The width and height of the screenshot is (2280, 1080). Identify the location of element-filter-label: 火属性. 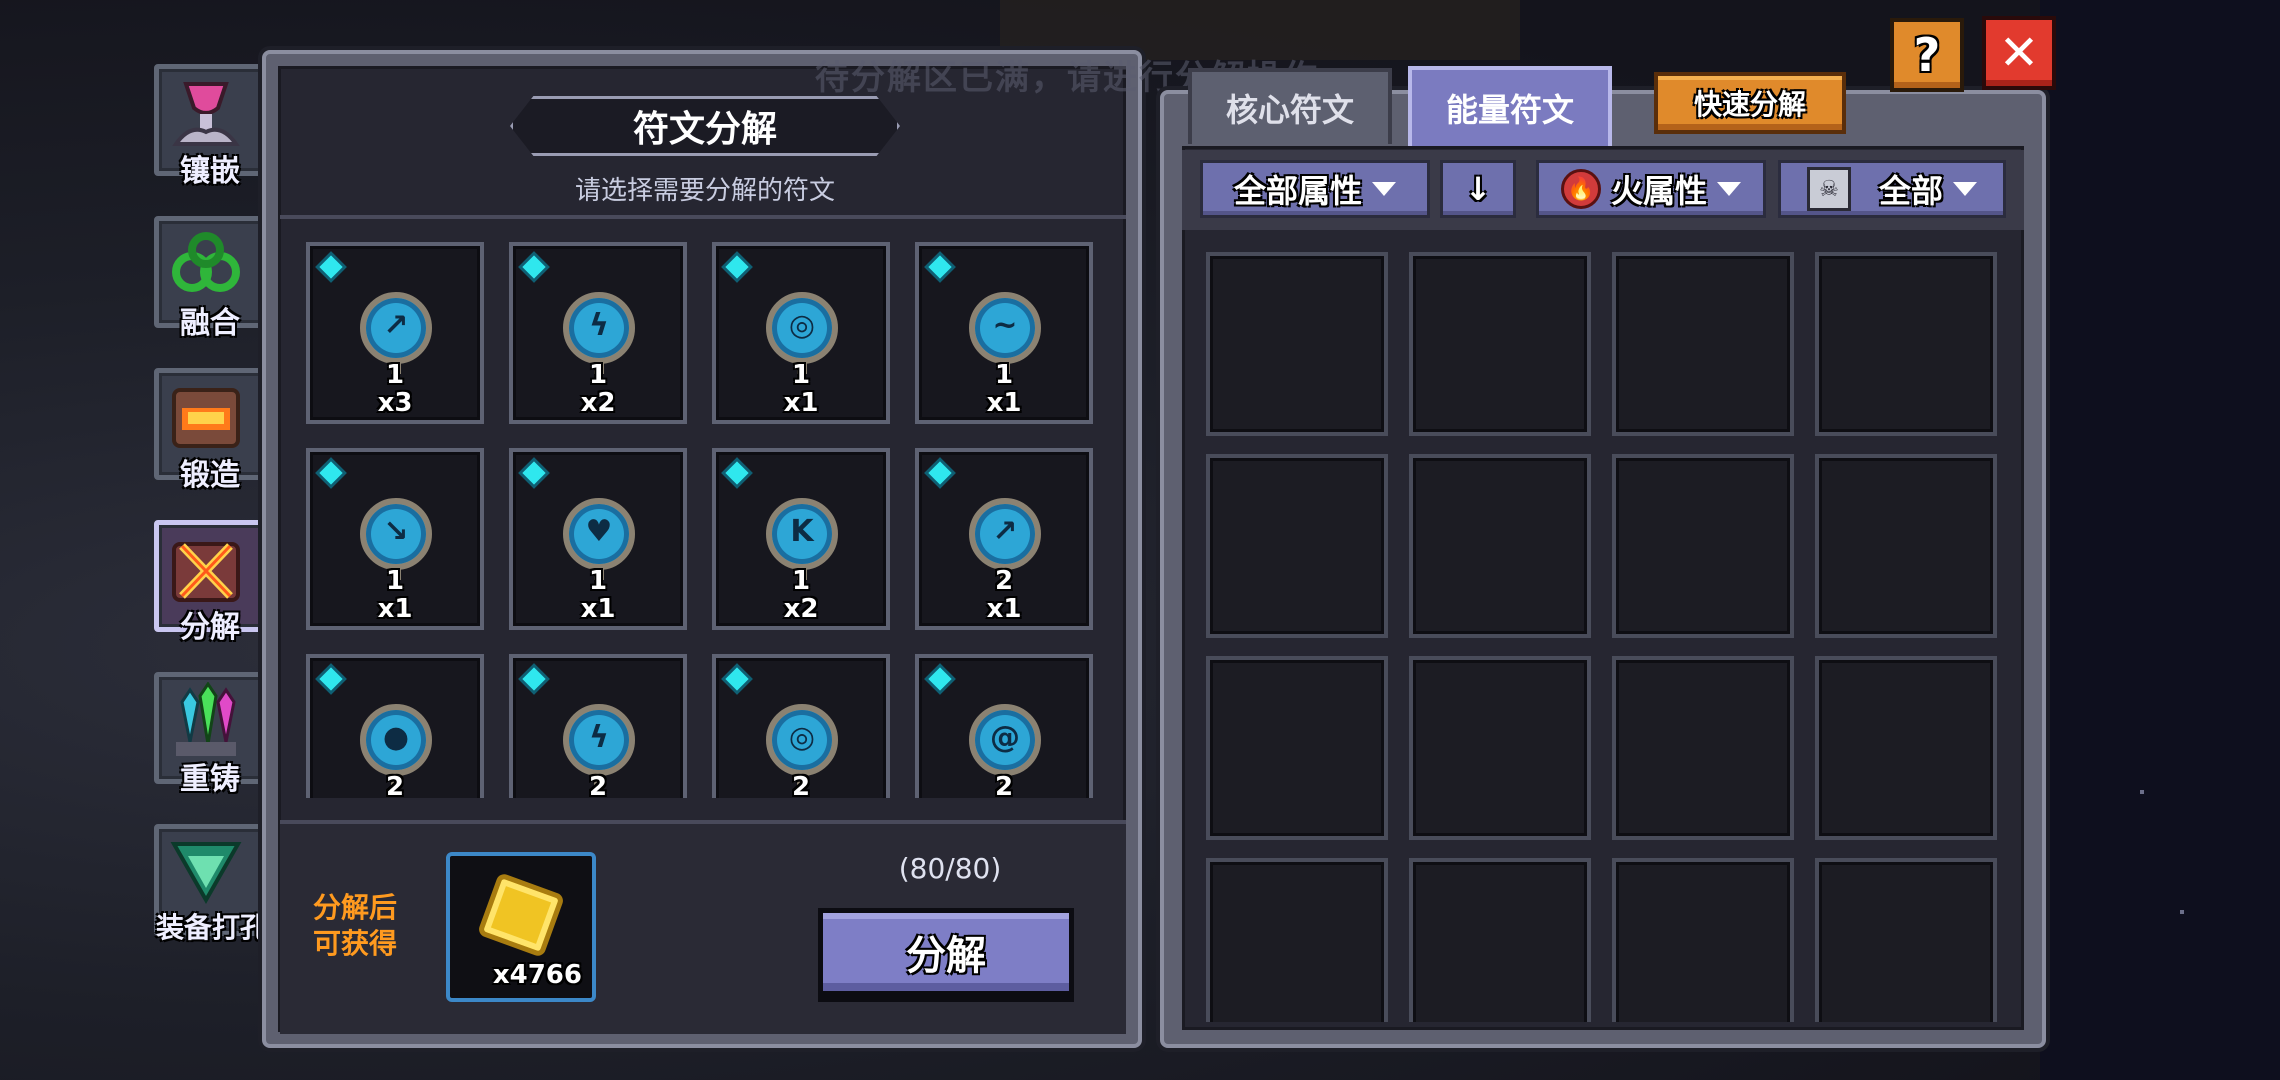
(1658, 191).